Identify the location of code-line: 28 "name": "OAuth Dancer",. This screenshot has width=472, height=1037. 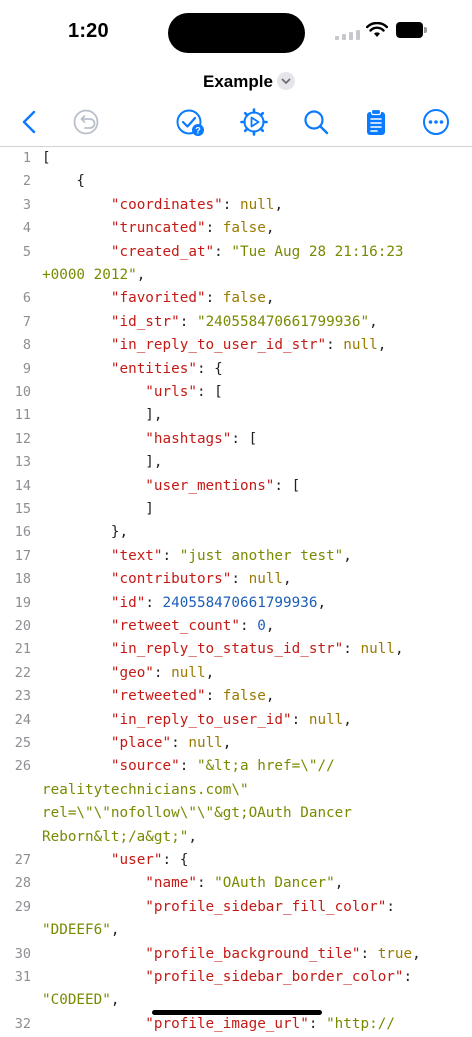
(236, 884).